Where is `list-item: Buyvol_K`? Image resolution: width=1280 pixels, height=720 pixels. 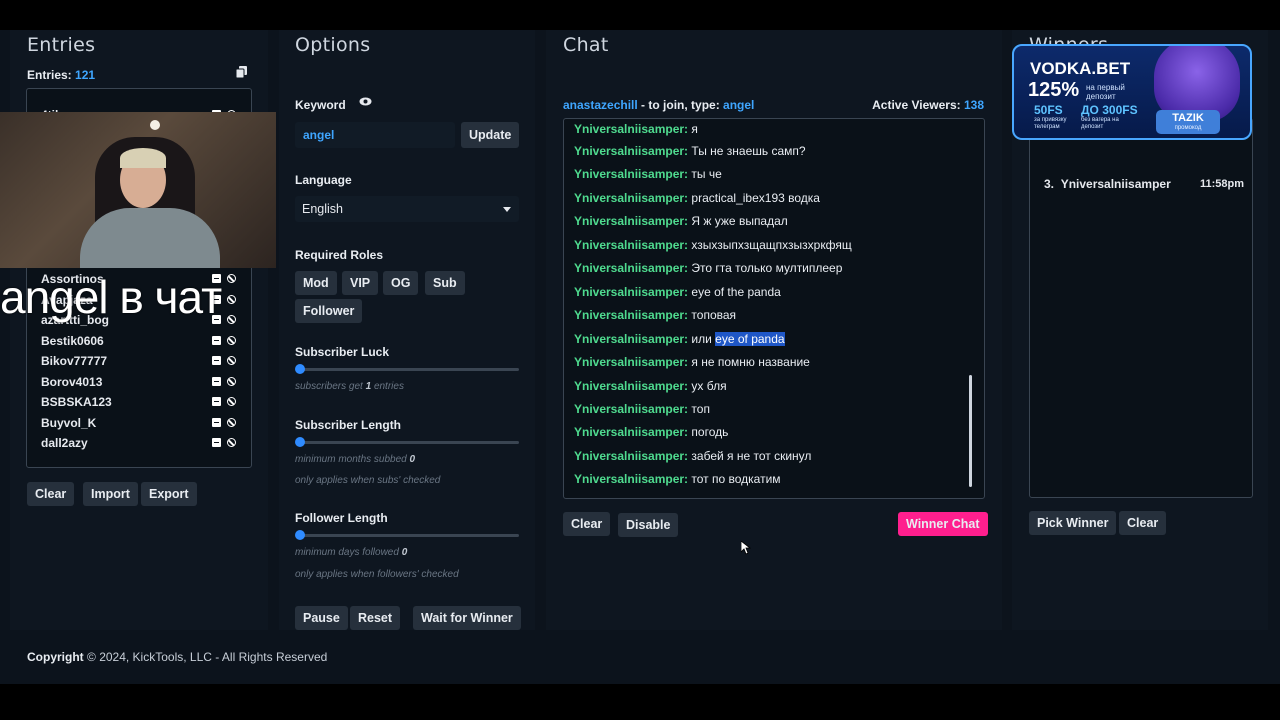 list-item: Buyvol_K is located at coordinates (69, 423).